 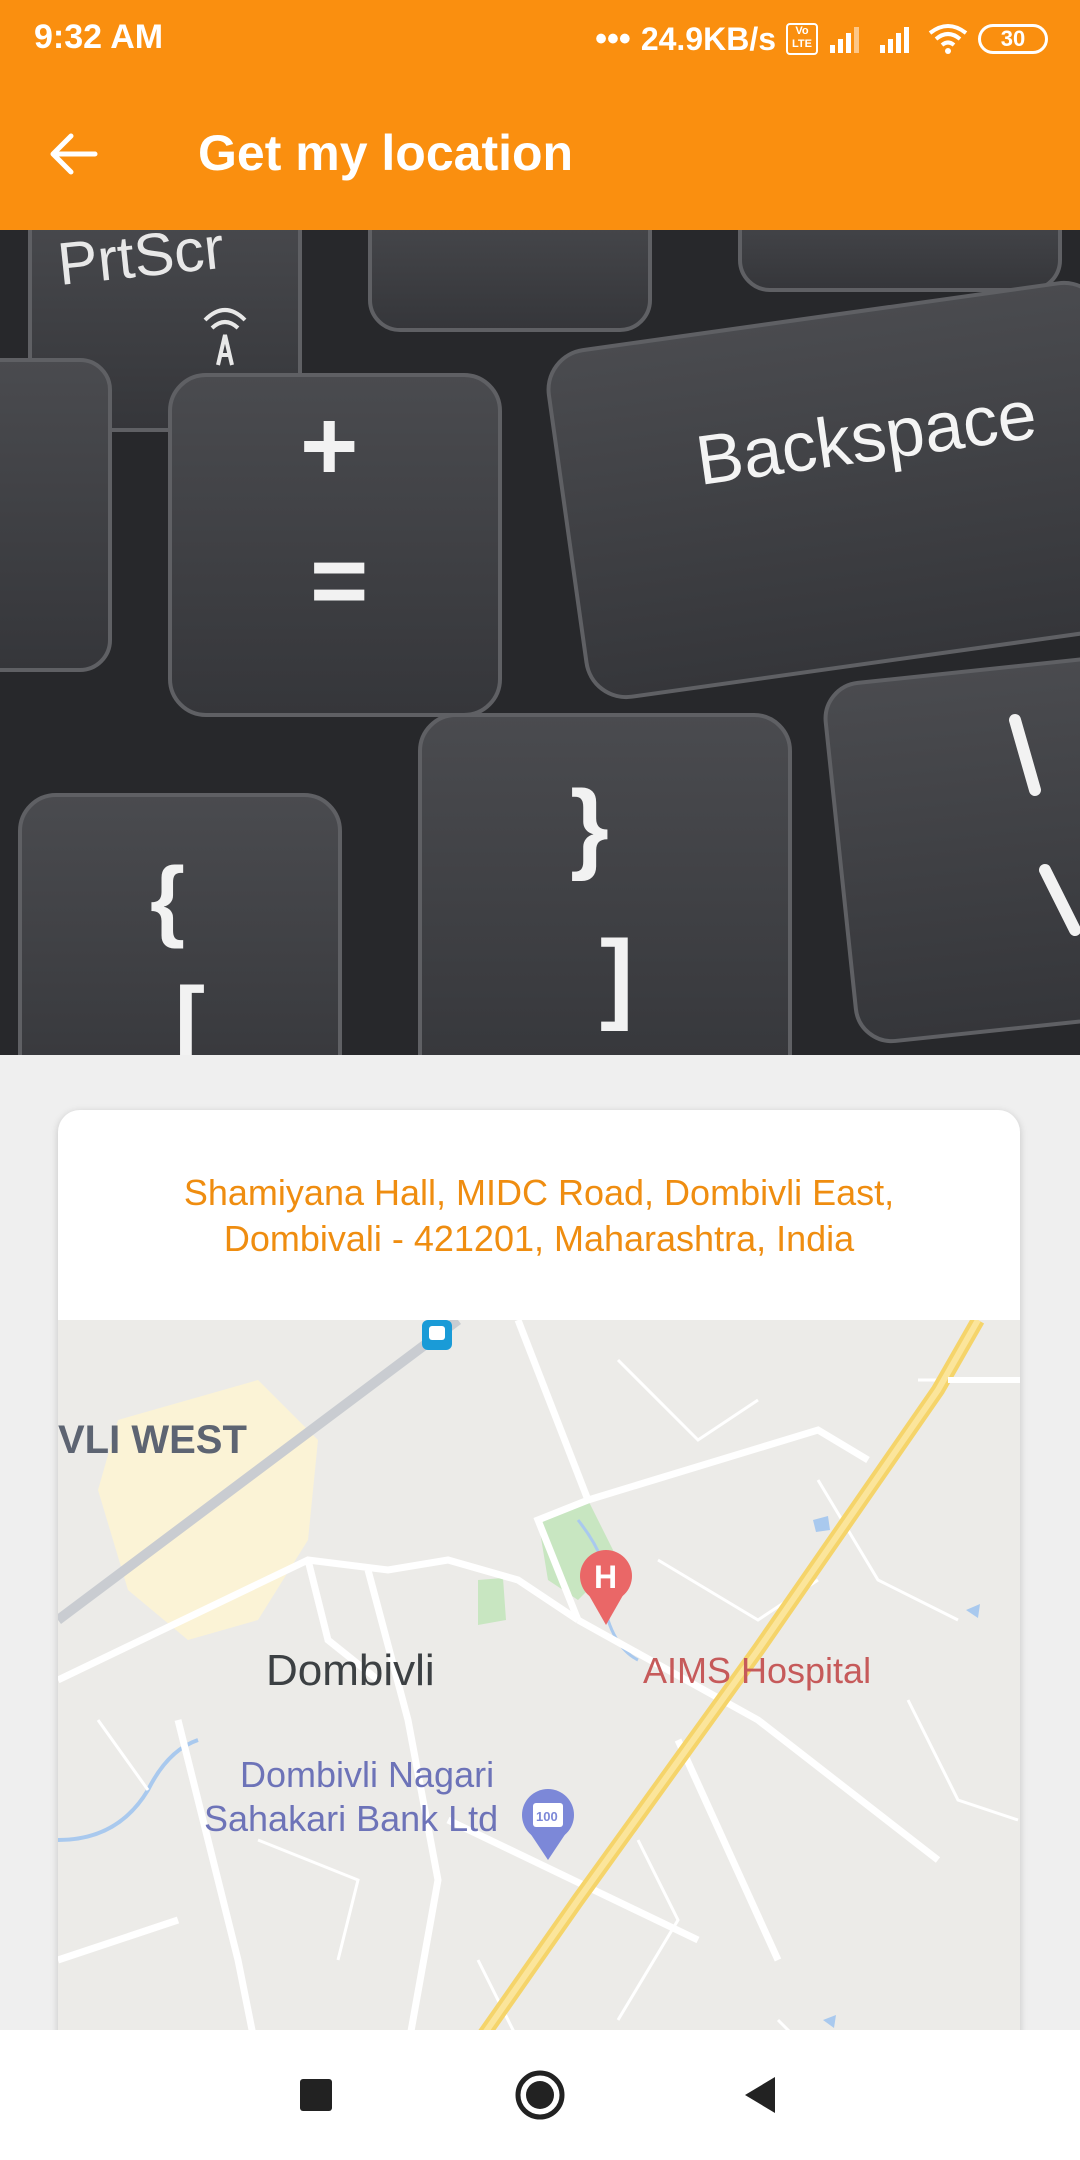 I want to click on home-button, so click(x=540, y=2095).